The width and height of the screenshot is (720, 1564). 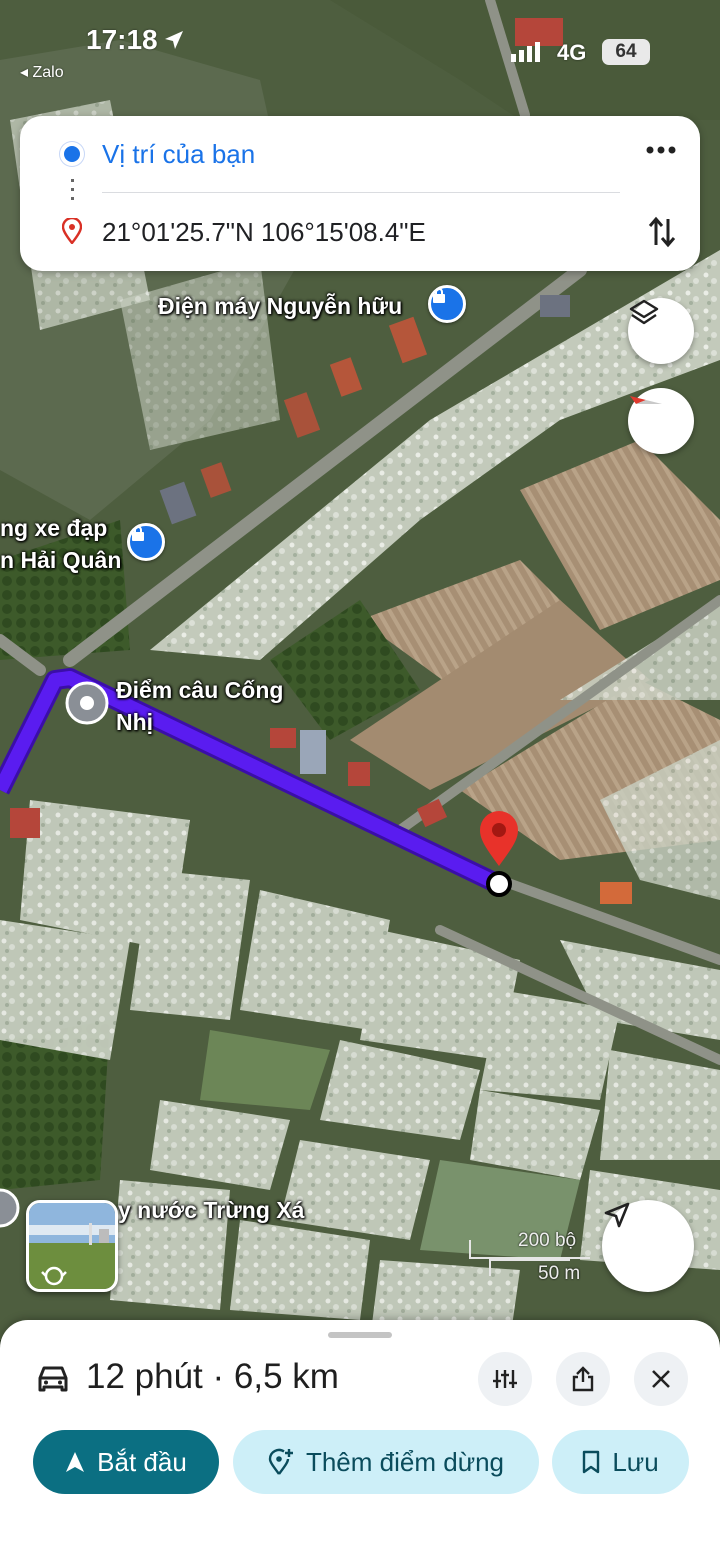 I want to click on back-chevron-icon: ◂, so click(x=26, y=72).